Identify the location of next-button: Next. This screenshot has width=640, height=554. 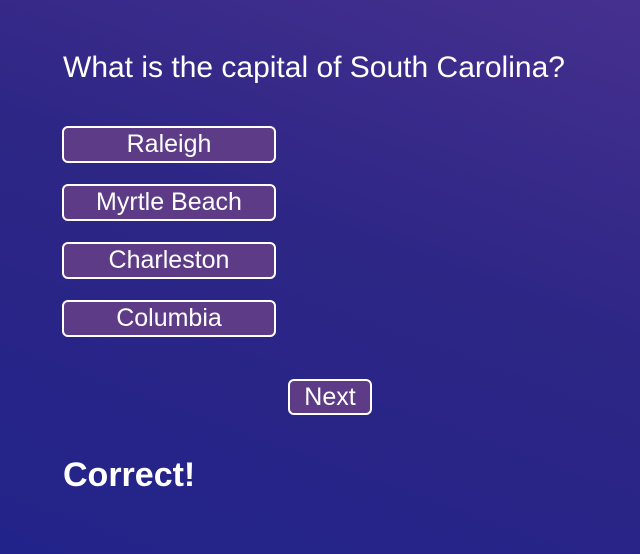
(330, 397).